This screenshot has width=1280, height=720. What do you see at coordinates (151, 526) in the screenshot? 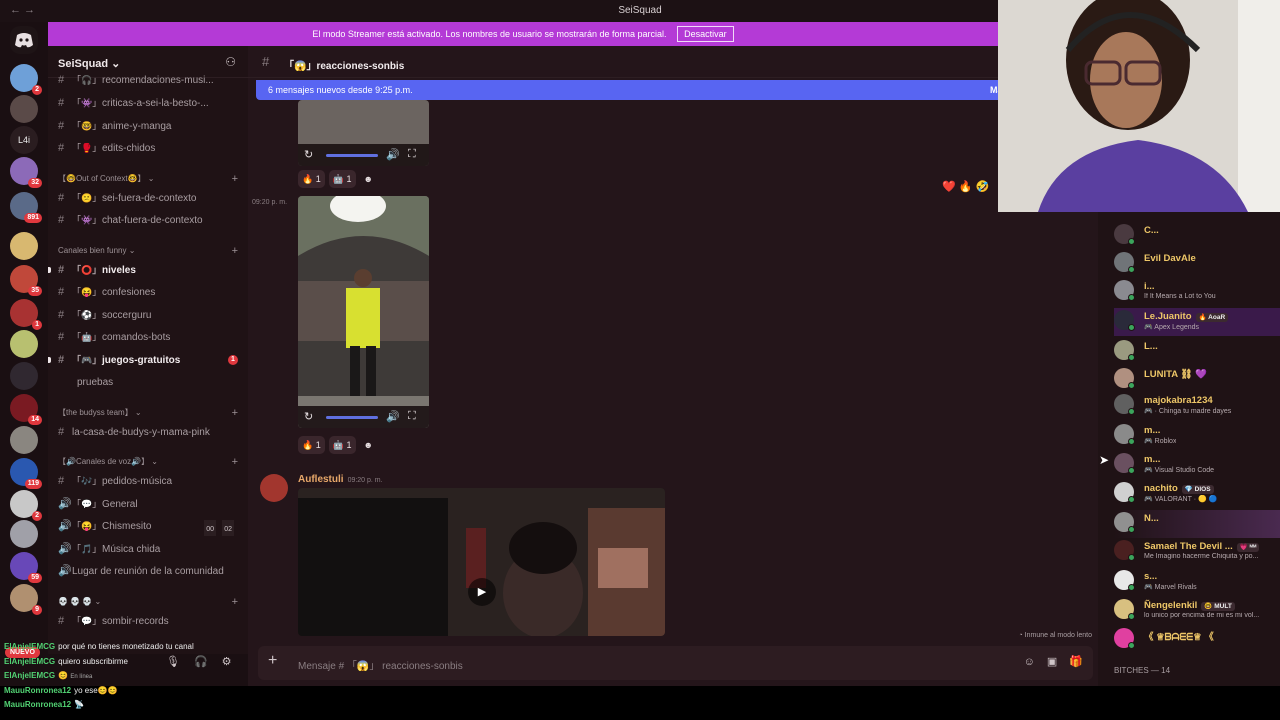
I see `voice-channel-item: 🔊「😝」Chismesito 00 02` at bounding box center [151, 526].